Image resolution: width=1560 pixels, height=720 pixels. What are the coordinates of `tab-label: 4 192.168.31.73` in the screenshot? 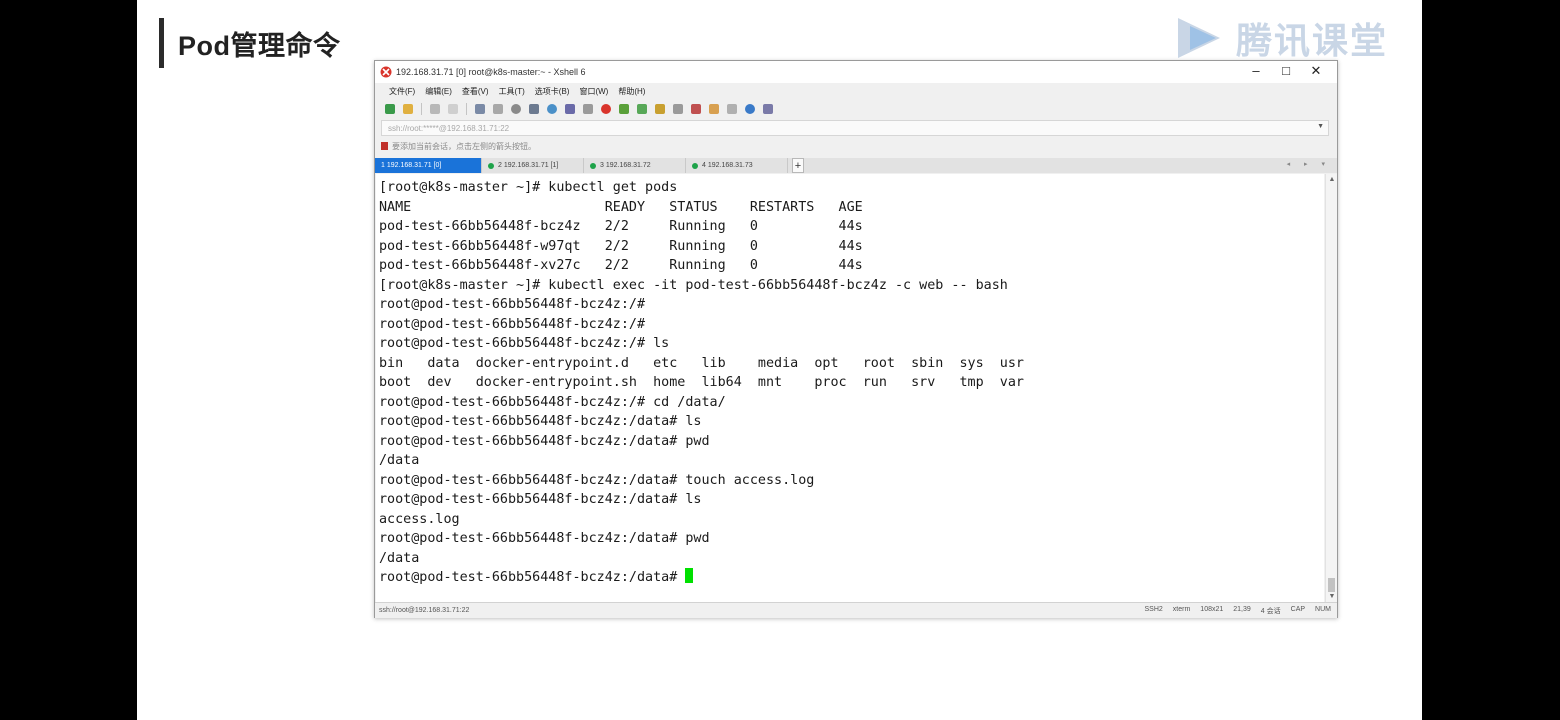 It's located at (727, 165).